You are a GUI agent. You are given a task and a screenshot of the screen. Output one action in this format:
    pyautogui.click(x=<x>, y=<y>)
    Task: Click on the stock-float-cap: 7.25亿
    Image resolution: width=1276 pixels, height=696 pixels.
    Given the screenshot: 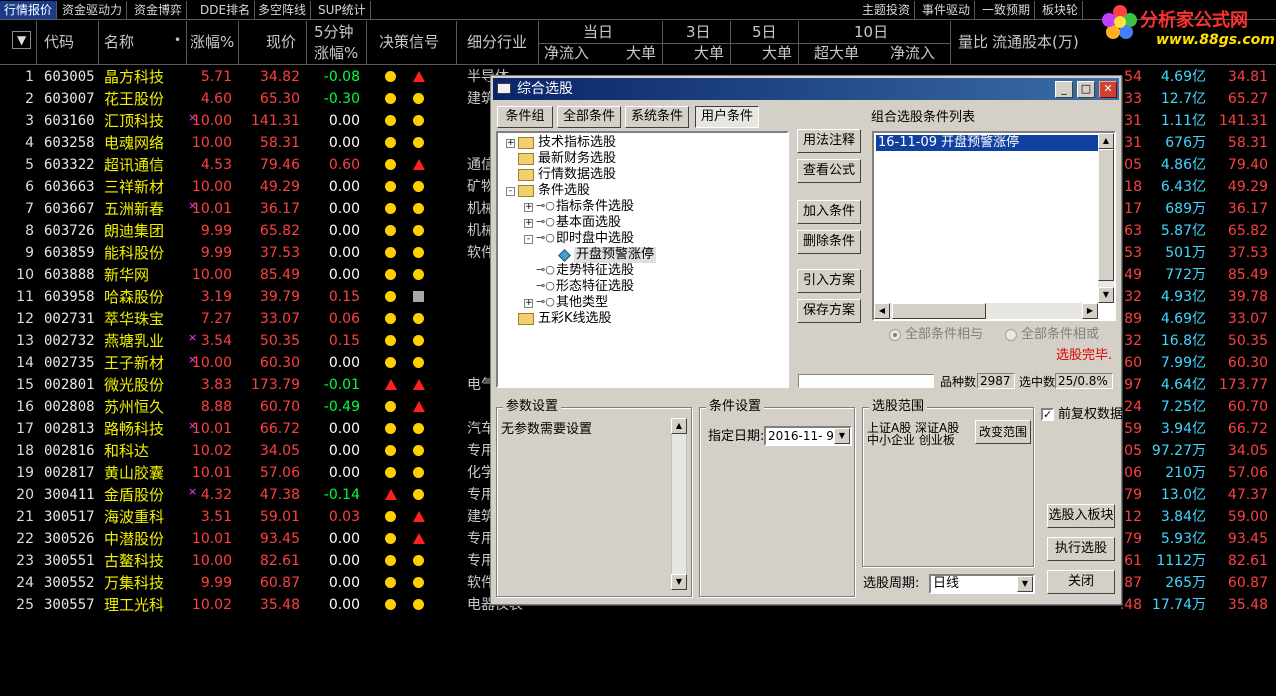 What is the action you would take?
    pyautogui.click(x=1183, y=407)
    